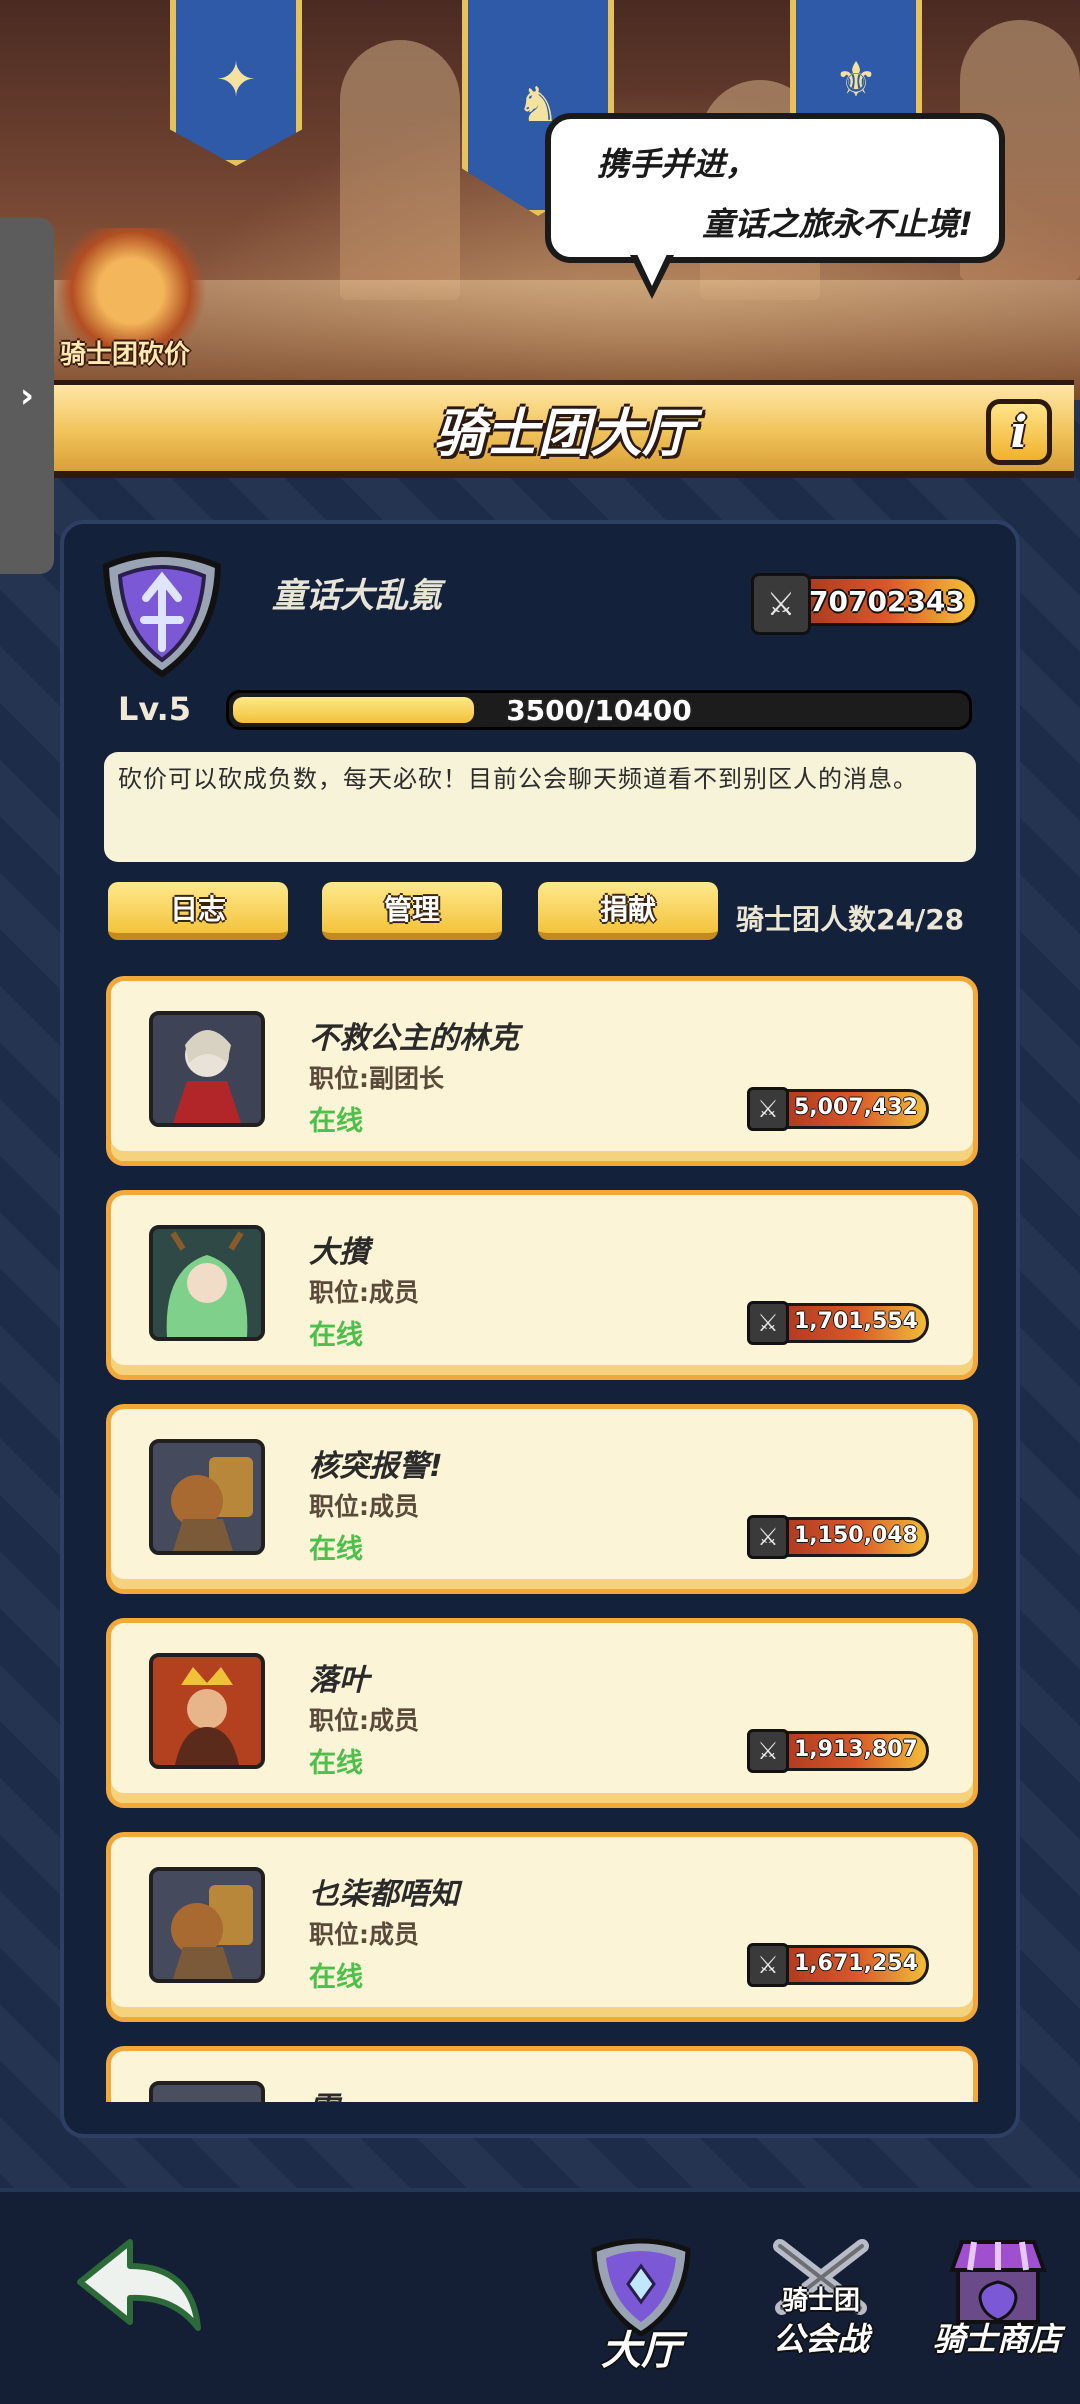 This screenshot has height=2404, width=1080. I want to click on member-card: 不救公主的林克 职位:副团长 在线 ⚔ 5,007,432, so click(542, 1071).